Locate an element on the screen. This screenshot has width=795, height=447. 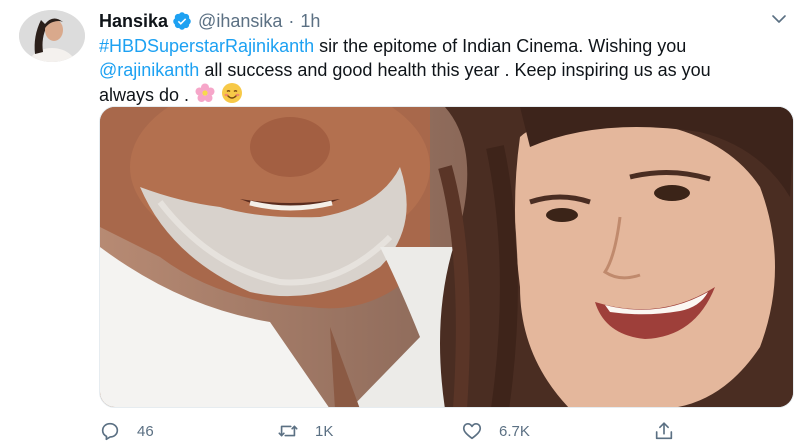
smiling-face-emoji is located at coordinates (232, 93).